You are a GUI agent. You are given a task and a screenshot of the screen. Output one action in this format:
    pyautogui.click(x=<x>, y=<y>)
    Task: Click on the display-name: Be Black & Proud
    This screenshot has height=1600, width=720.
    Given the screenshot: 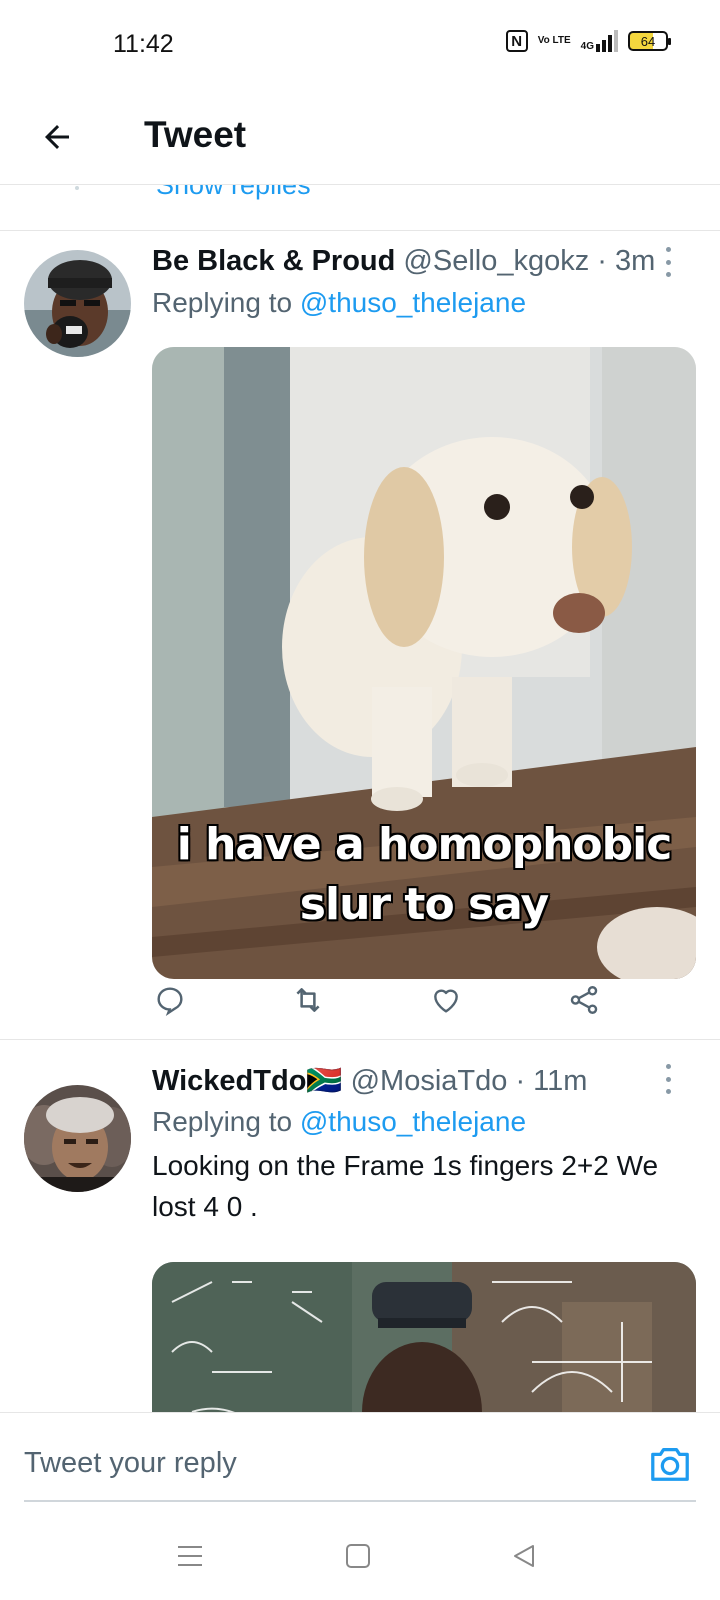 What is the action you would take?
    pyautogui.click(x=273, y=261)
    